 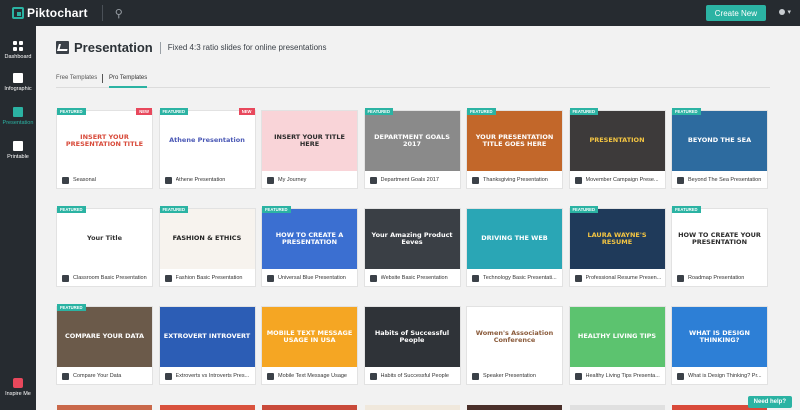 I want to click on need-help-button: Need help?, so click(x=769, y=402).